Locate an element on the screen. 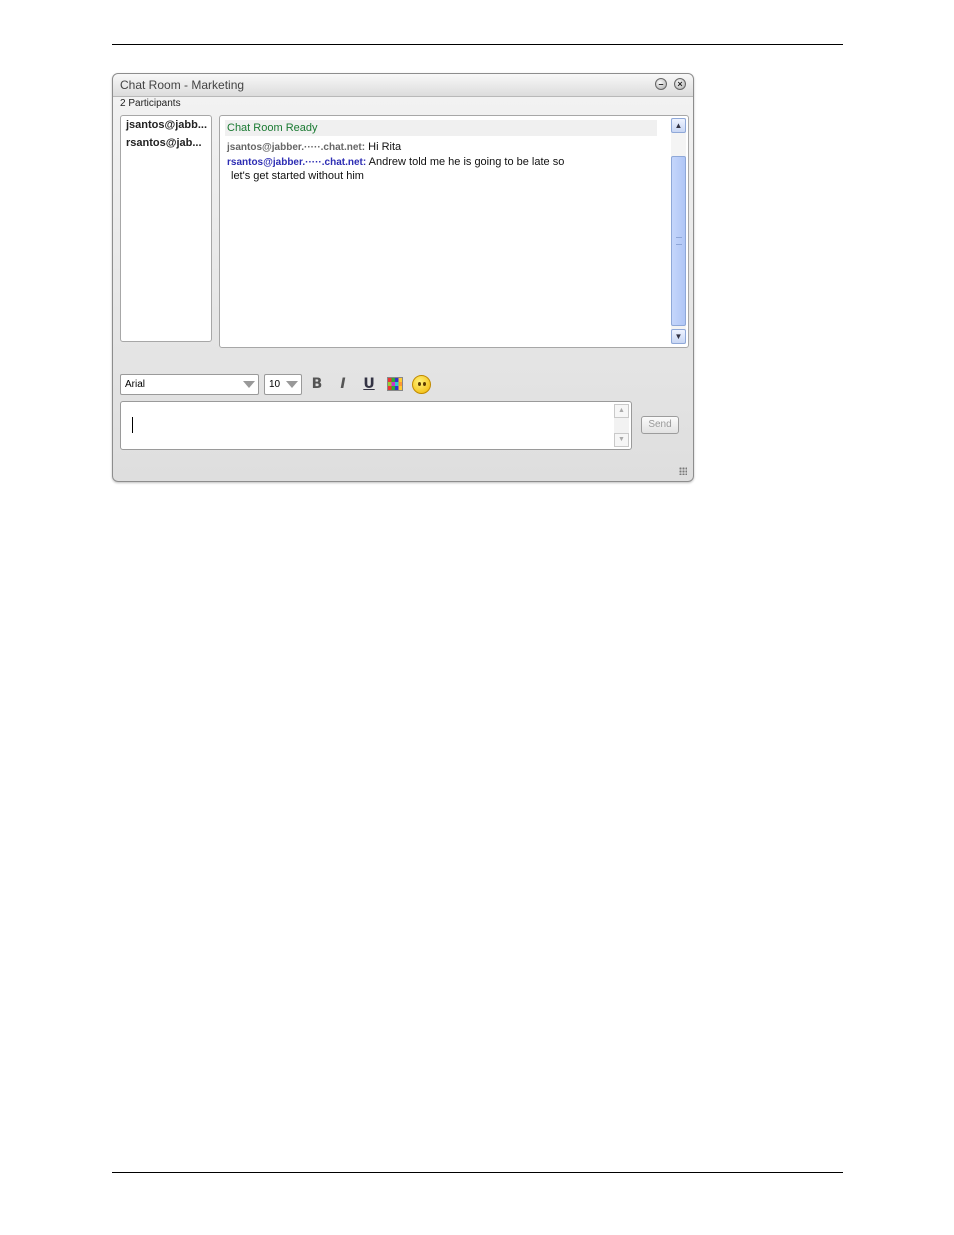 Image resolution: width=954 pixels, height=1235 pixels. message-input: ▲ ▼ is located at coordinates (376, 425).